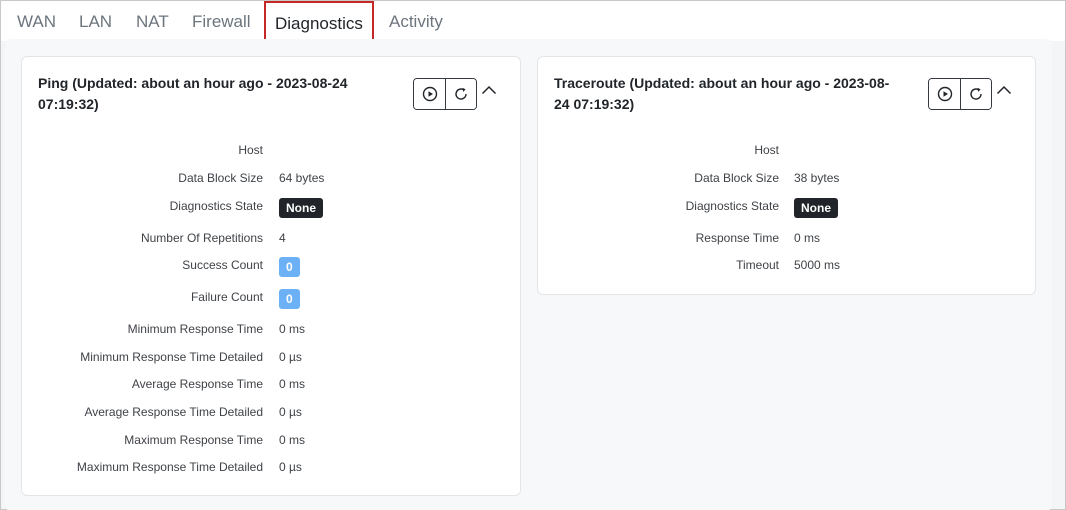 The image size is (1066, 510). I want to click on row-value: 64 bytes, so click(302, 178).